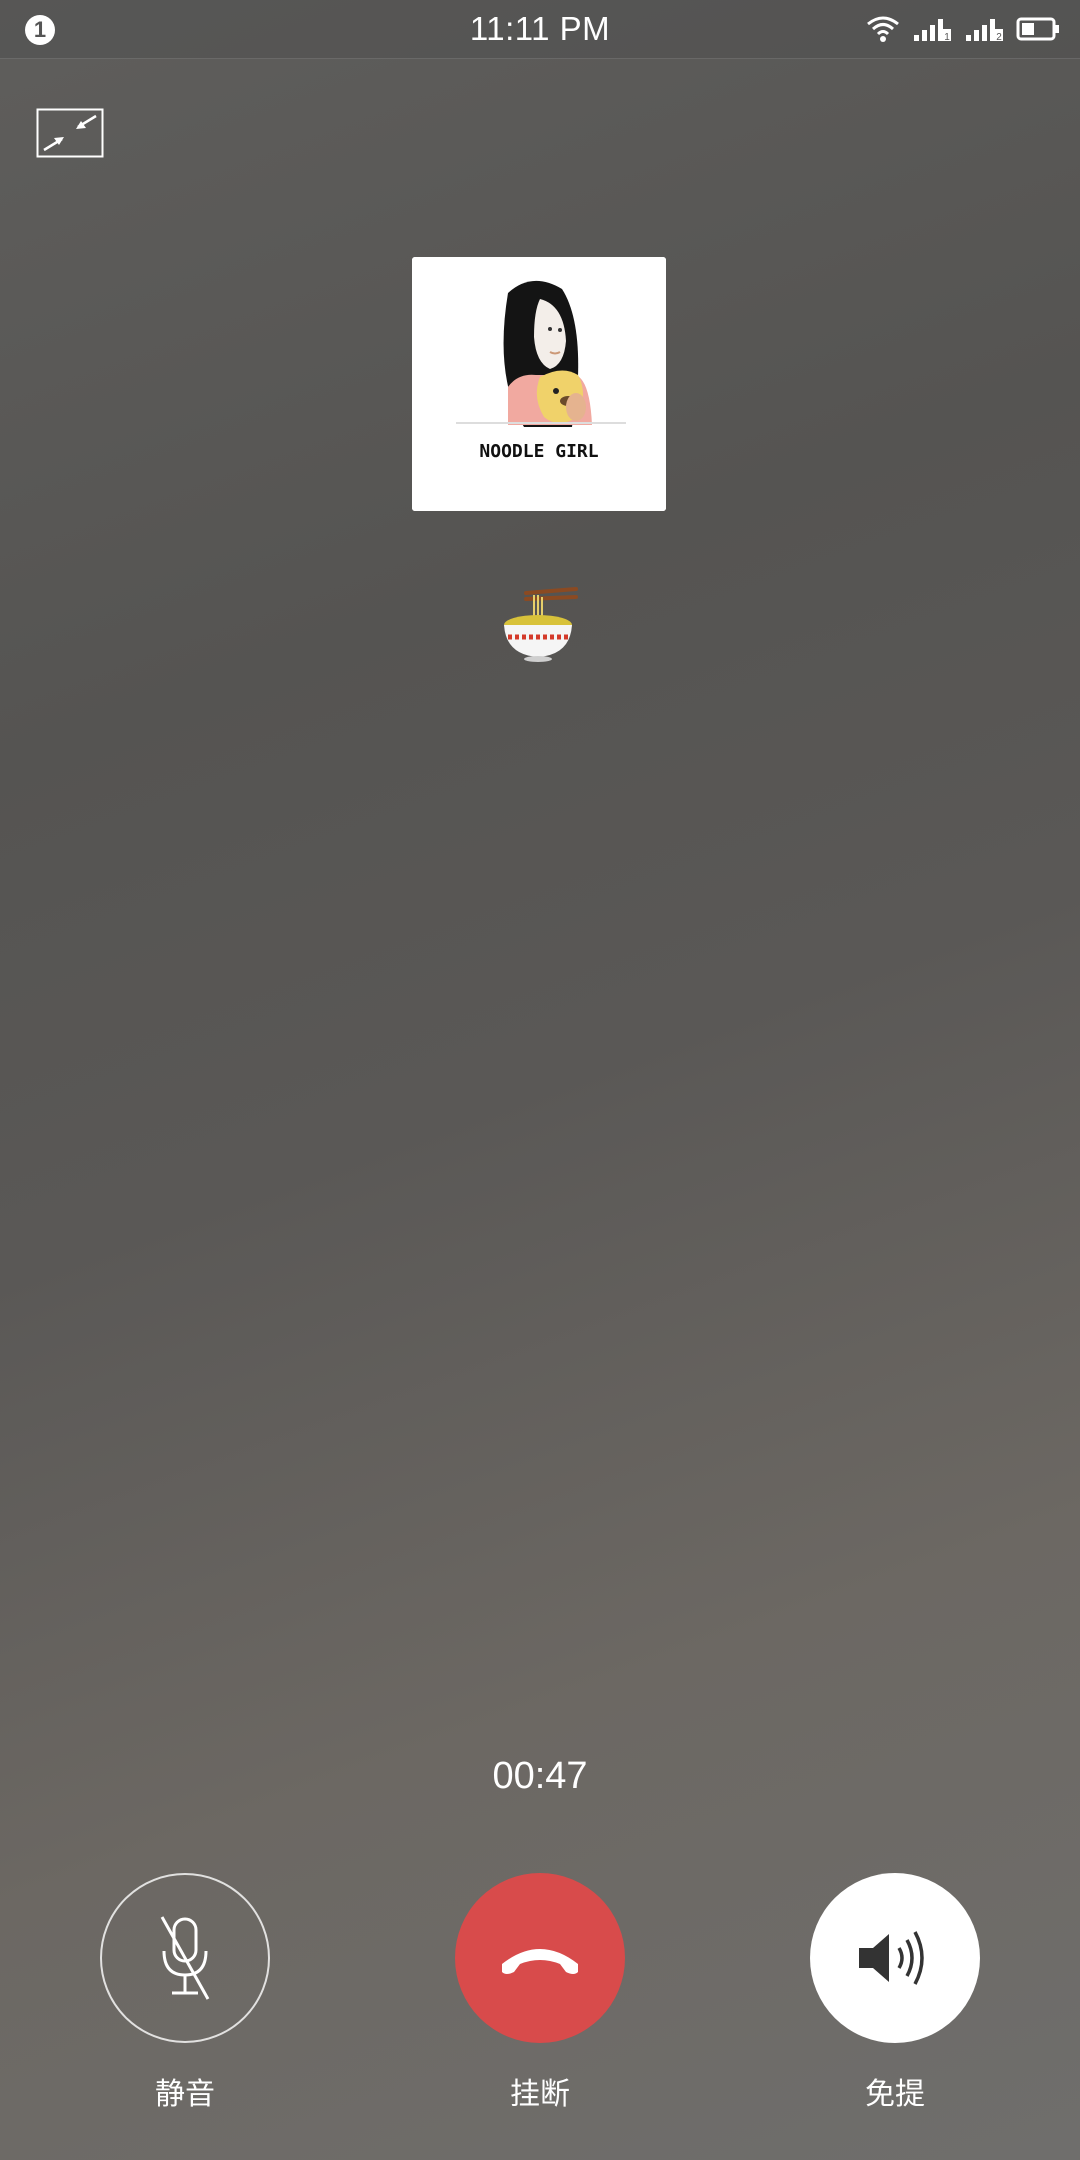  What do you see at coordinates (538, 451) in the screenshot?
I see `avatar-caption: NOODLE GIRL` at bounding box center [538, 451].